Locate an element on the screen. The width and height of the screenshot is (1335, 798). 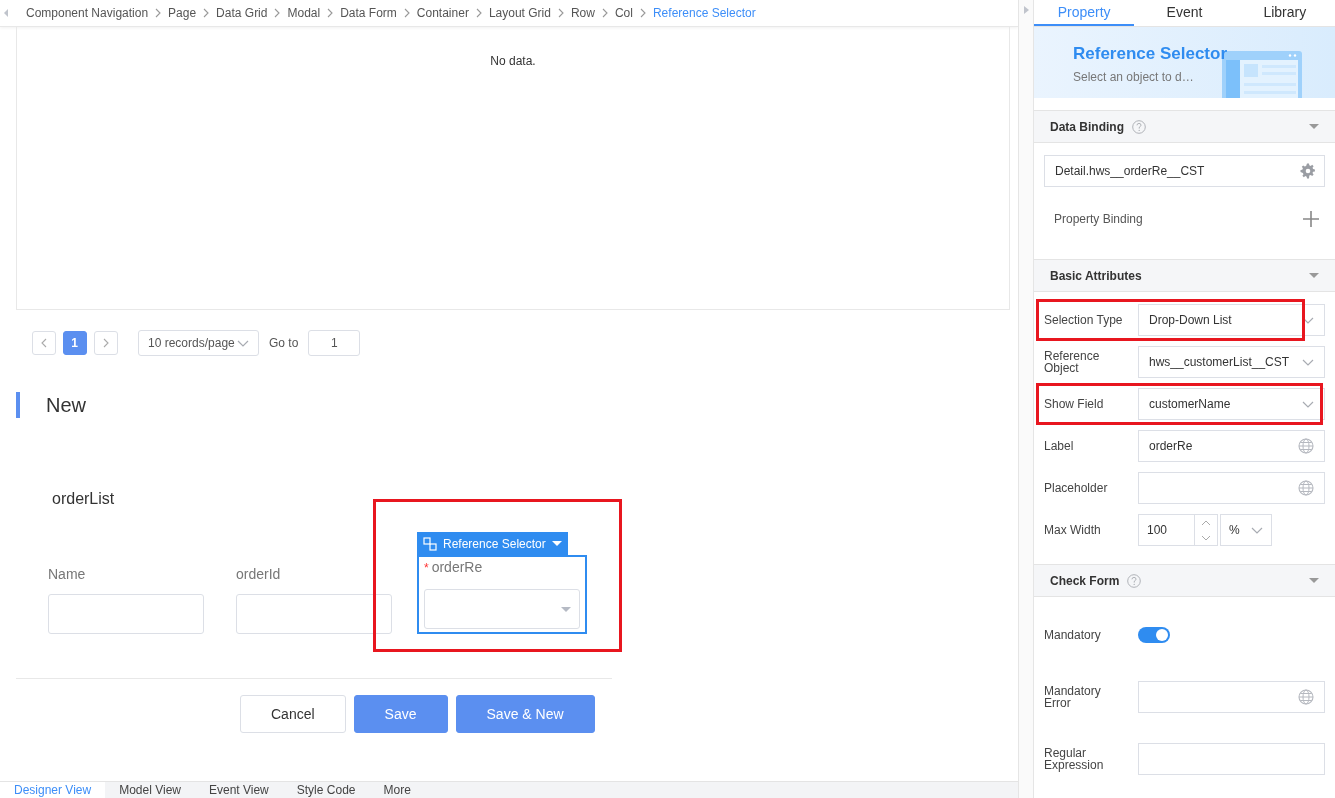
panel-tab: Library is located at coordinates (1284, 13).